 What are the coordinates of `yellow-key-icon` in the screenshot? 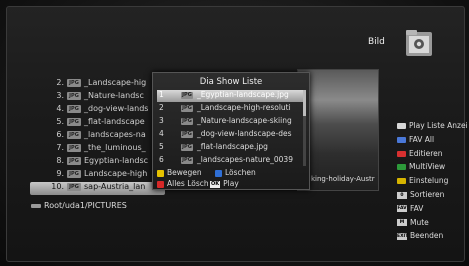 It's located at (160, 173).